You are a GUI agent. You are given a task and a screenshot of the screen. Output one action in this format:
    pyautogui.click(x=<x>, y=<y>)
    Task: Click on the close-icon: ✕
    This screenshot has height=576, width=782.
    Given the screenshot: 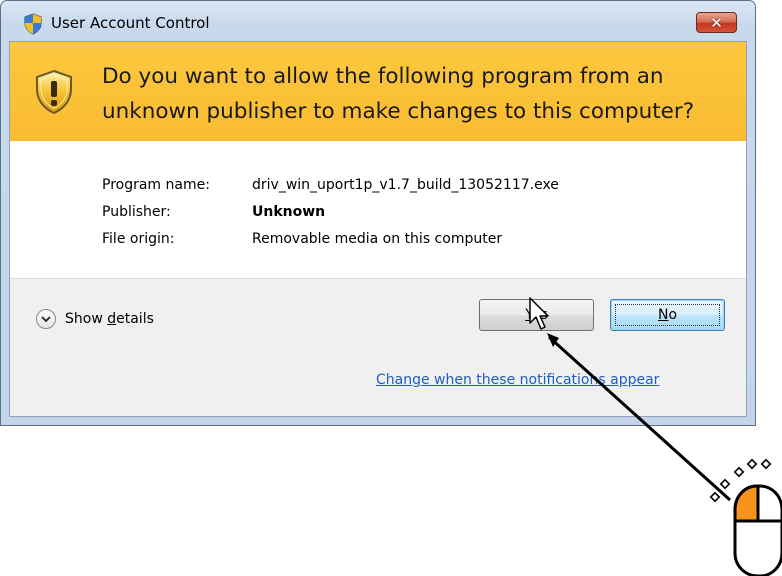 What is the action you would take?
    pyautogui.click(x=716, y=22)
    